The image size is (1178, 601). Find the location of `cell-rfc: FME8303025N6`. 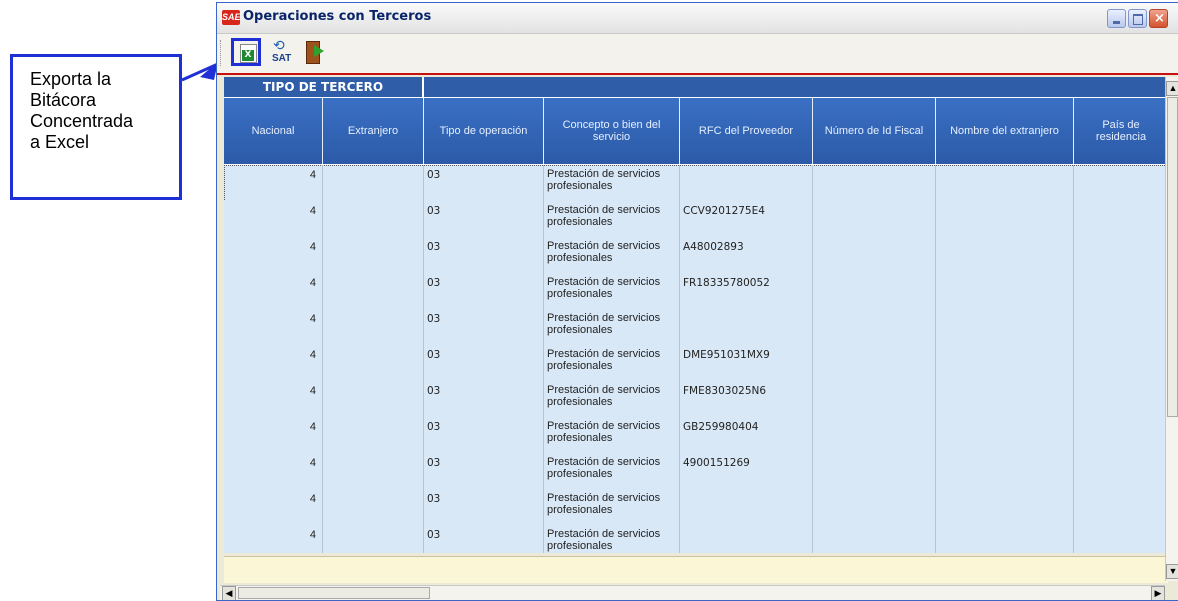

cell-rfc: FME8303025N6 is located at coordinates (746, 399).